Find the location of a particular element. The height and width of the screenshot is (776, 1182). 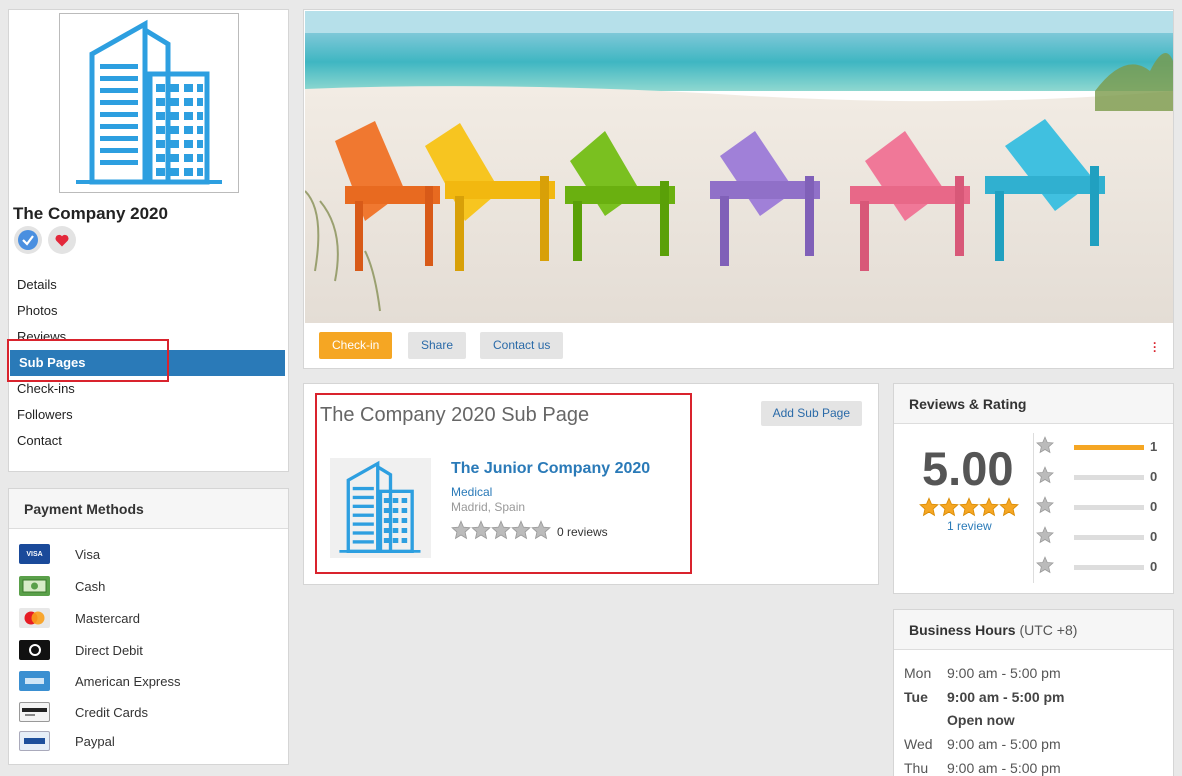

business-hours-label: Business Hours is located at coordinates (962, 630).